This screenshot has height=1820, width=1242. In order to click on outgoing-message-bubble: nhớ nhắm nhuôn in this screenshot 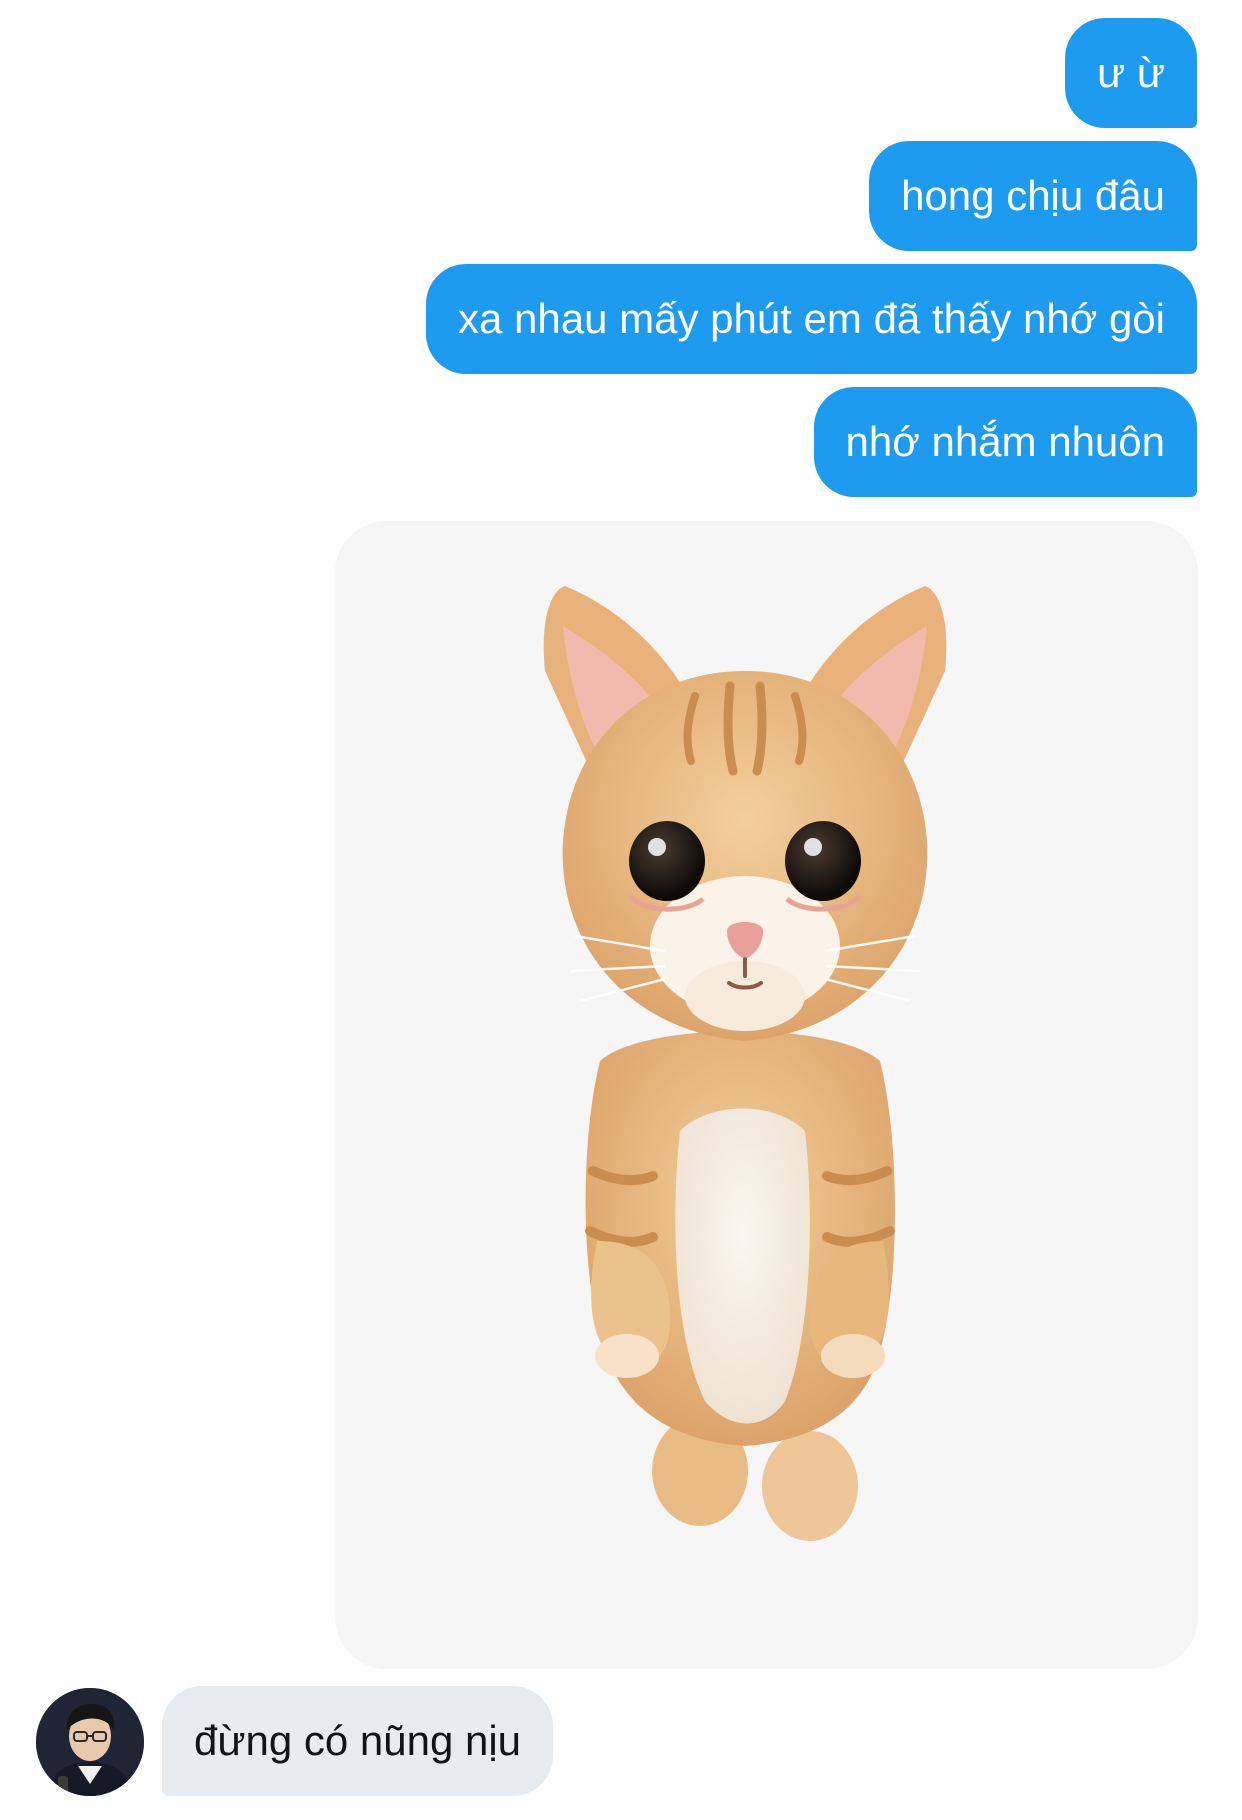, I will do `click(1005, 442)`.